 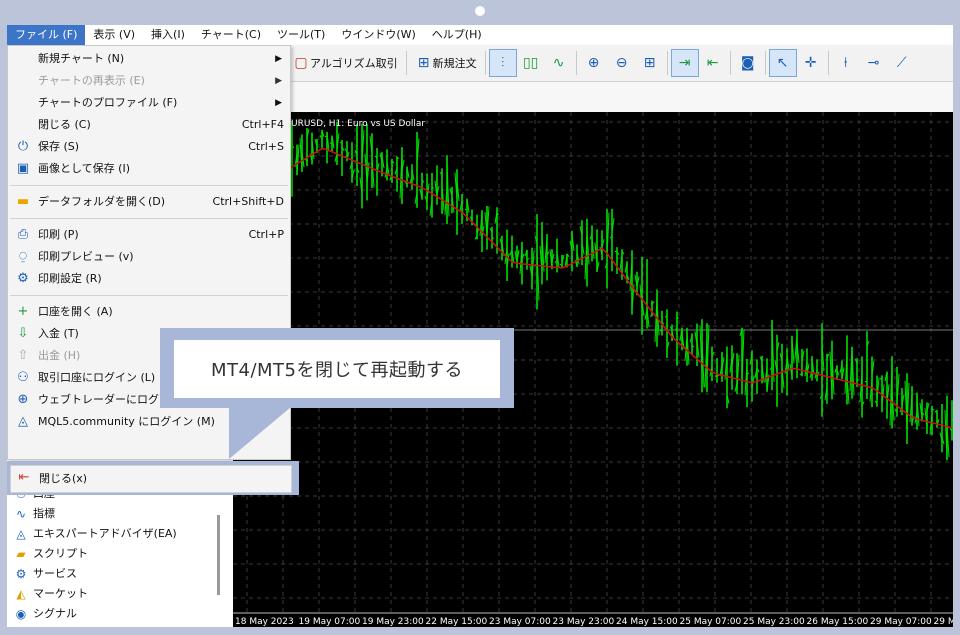 What do you see at coordinates (149, 185) in the screenshot?
I see `menu-separator` at bounding box center [149, 185].